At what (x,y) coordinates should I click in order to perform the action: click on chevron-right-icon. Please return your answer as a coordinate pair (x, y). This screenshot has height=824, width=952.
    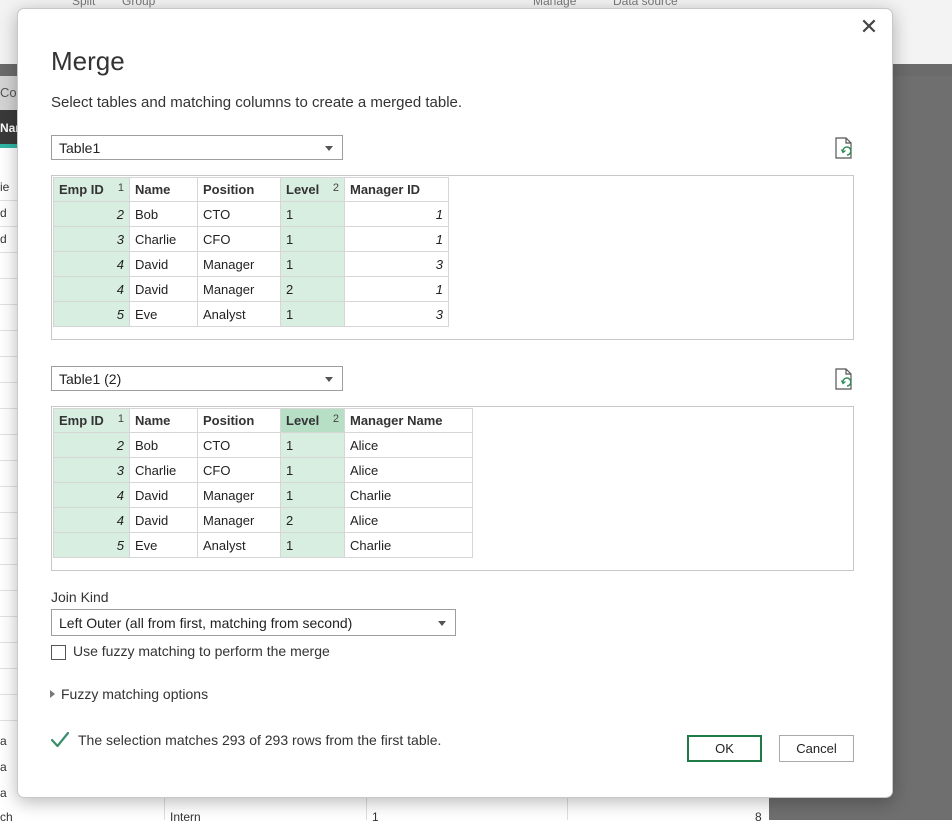
    Looking at the image, I should click on (52, 694).